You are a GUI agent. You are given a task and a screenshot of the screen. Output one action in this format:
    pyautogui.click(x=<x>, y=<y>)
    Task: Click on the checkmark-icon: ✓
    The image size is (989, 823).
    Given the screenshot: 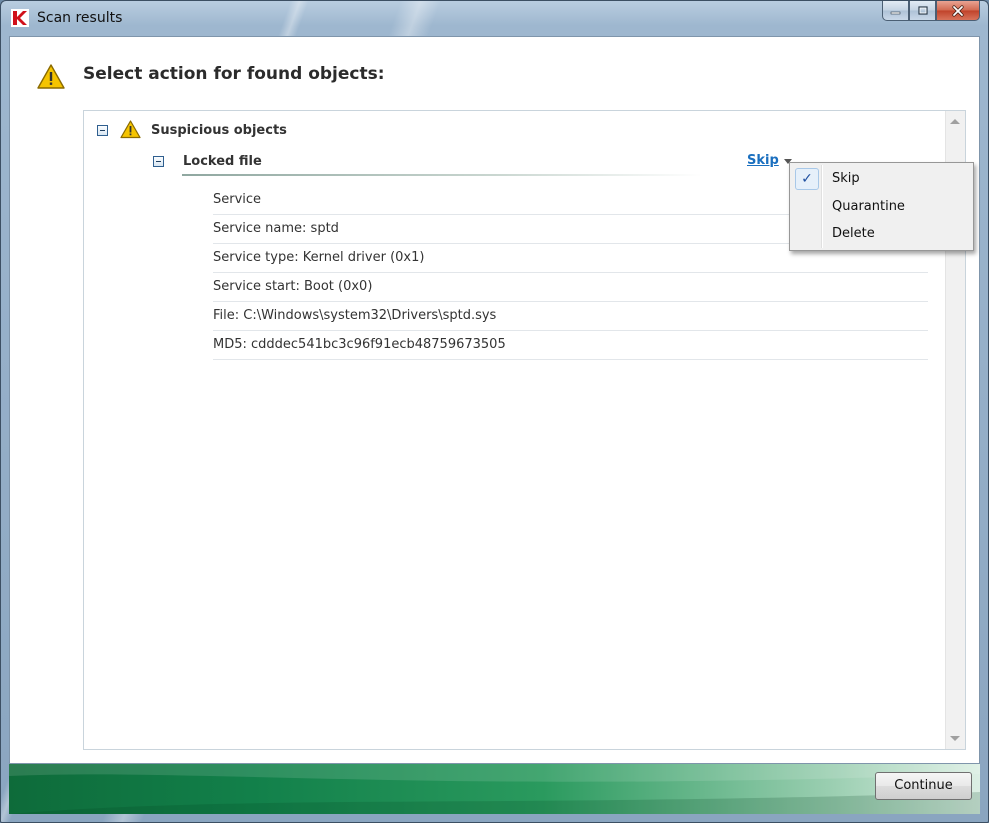 What is the action you would take?
    pyautogui.click(x=807, y=179)
    